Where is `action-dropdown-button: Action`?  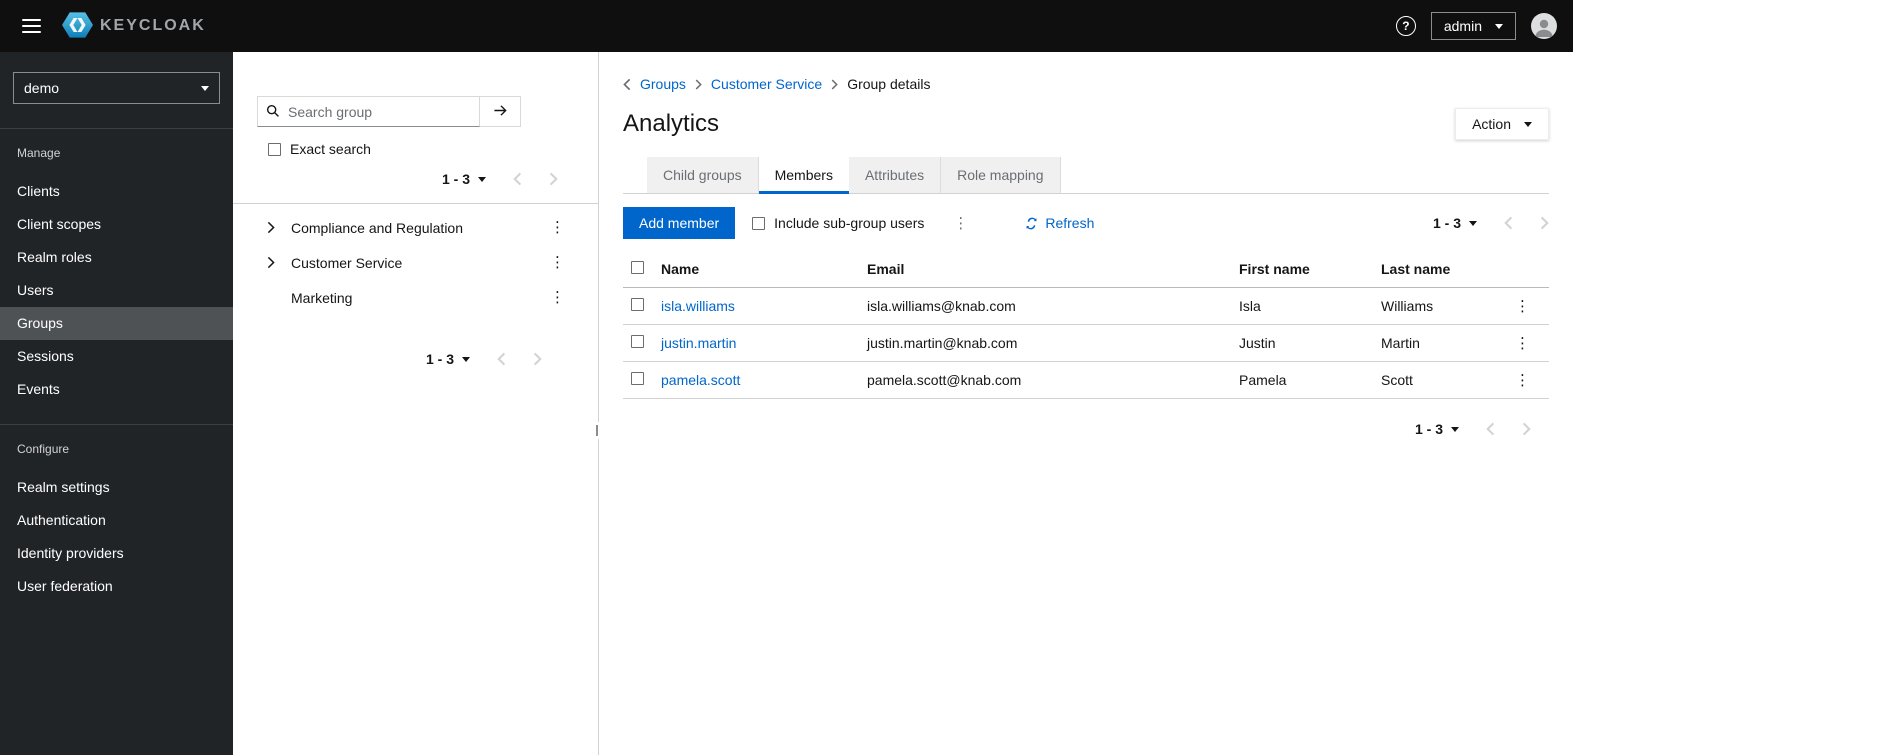
action-dropdown-button: Action is located at coordinates (1502, 124).